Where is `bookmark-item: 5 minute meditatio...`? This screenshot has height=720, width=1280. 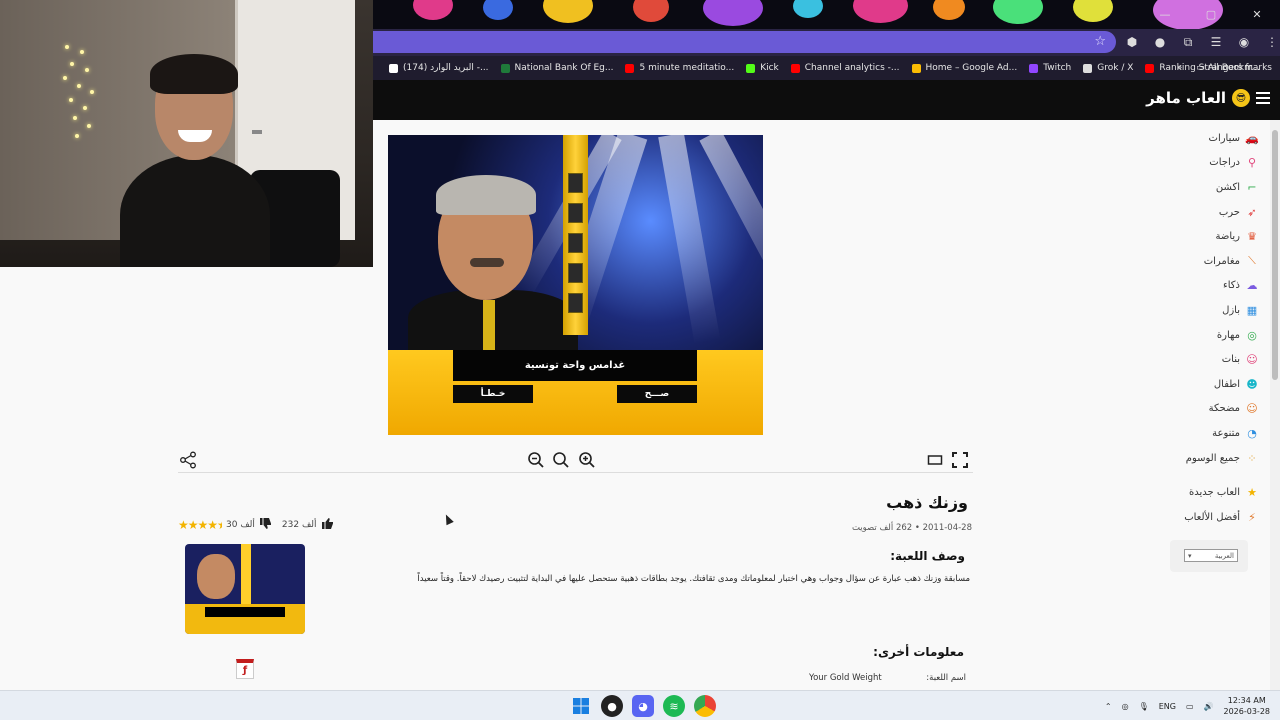 bookmark-item: 5 minute meditatio... is located at coordinates (679, 68).